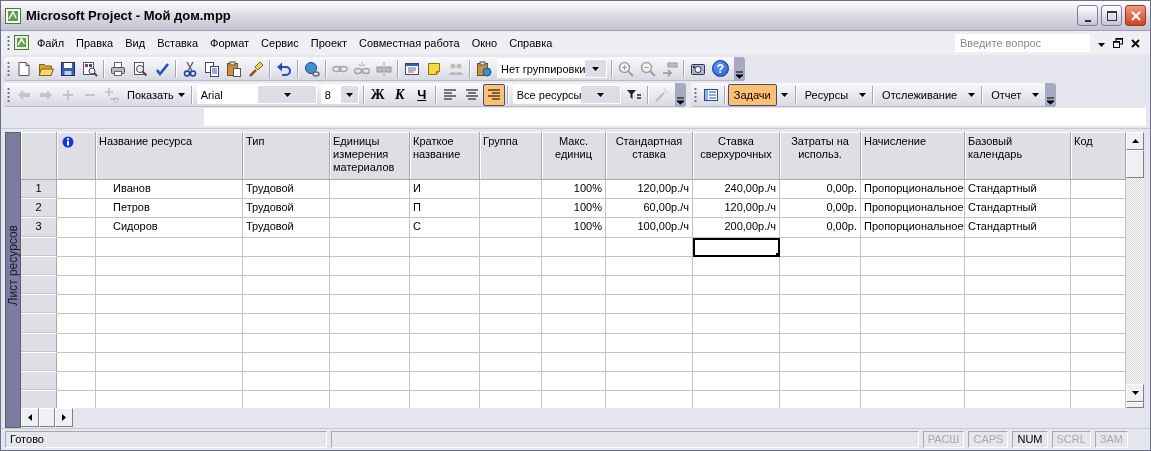 This screenshot has width=1151, height=451. Describe the element at coordinates (574, 156) in the screenshot. I see `column-header: Макс. единиц` at that location.